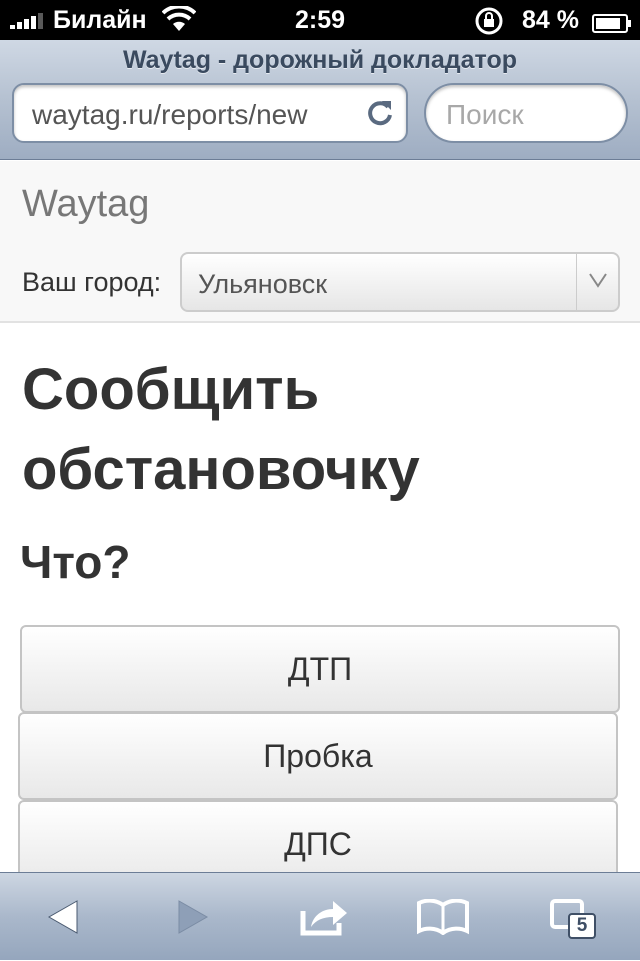  I want to click on share-icon, so click(323, 918).